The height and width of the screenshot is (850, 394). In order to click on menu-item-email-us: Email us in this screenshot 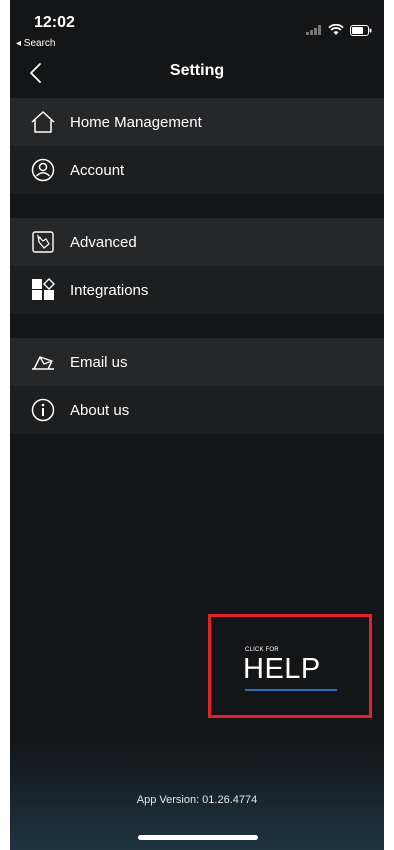, I will do `click(197, 362)`.